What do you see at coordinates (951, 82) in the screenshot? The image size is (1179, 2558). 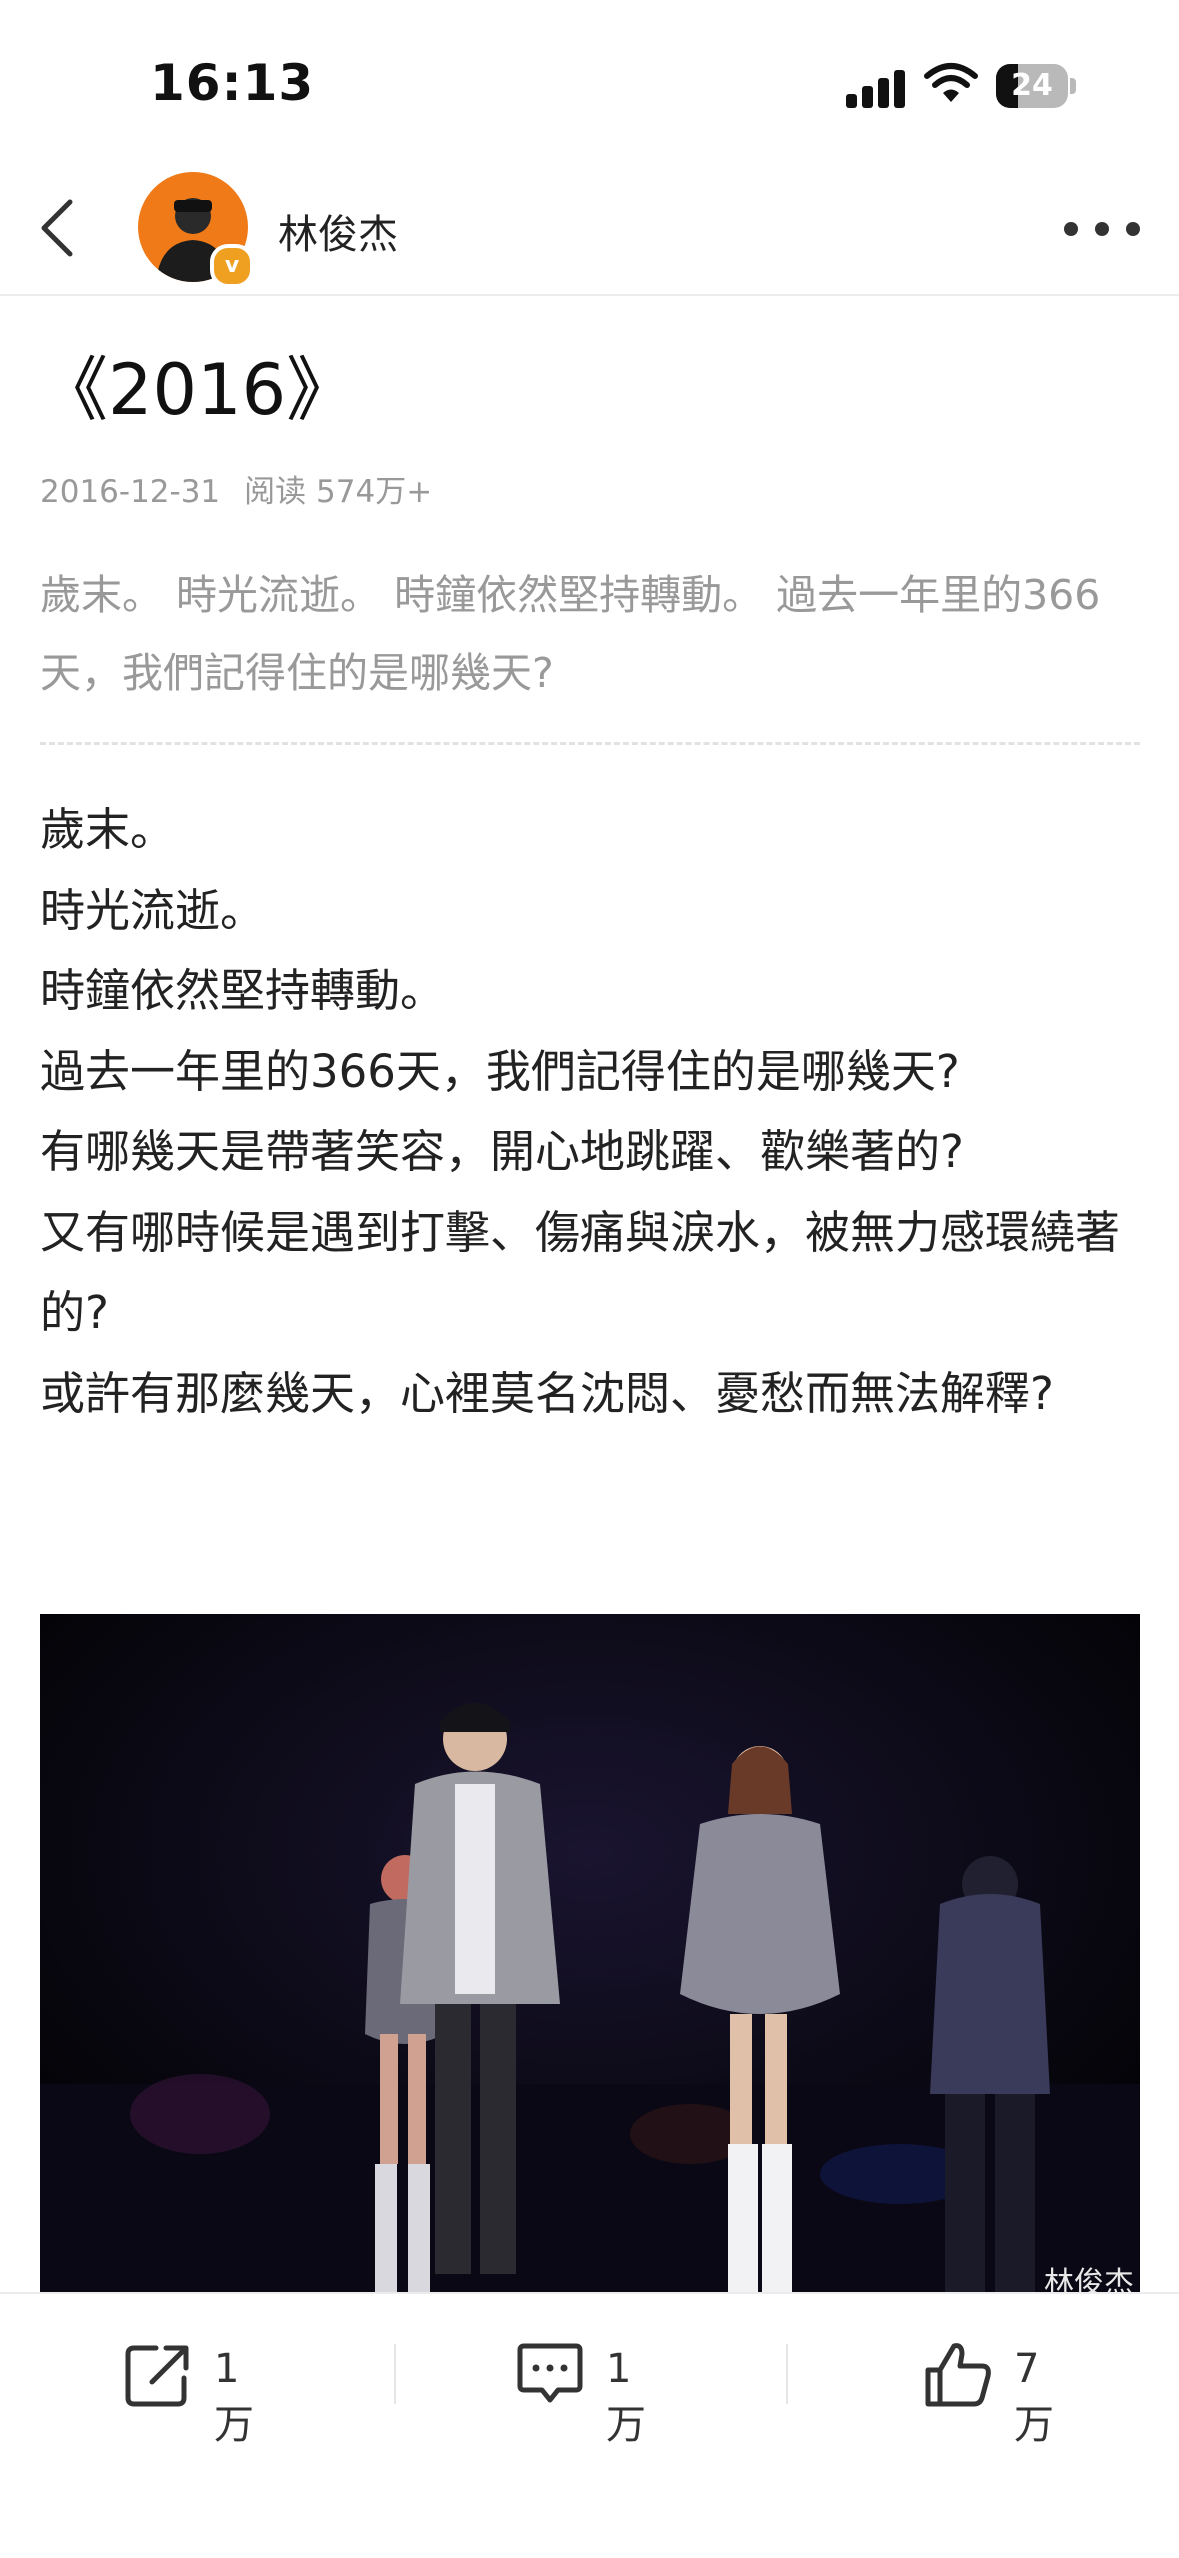 I see `wifi-icon` at bounding box center [951, 82].